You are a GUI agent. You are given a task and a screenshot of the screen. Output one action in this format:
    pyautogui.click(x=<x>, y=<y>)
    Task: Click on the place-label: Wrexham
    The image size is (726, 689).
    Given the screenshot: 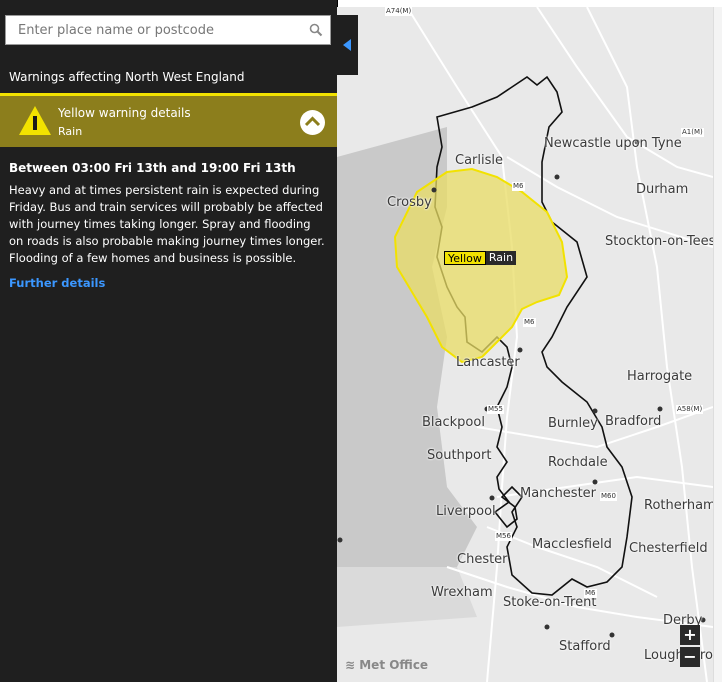 What is the action you would take?
    pyautogui.click(x=462, y=592)
    